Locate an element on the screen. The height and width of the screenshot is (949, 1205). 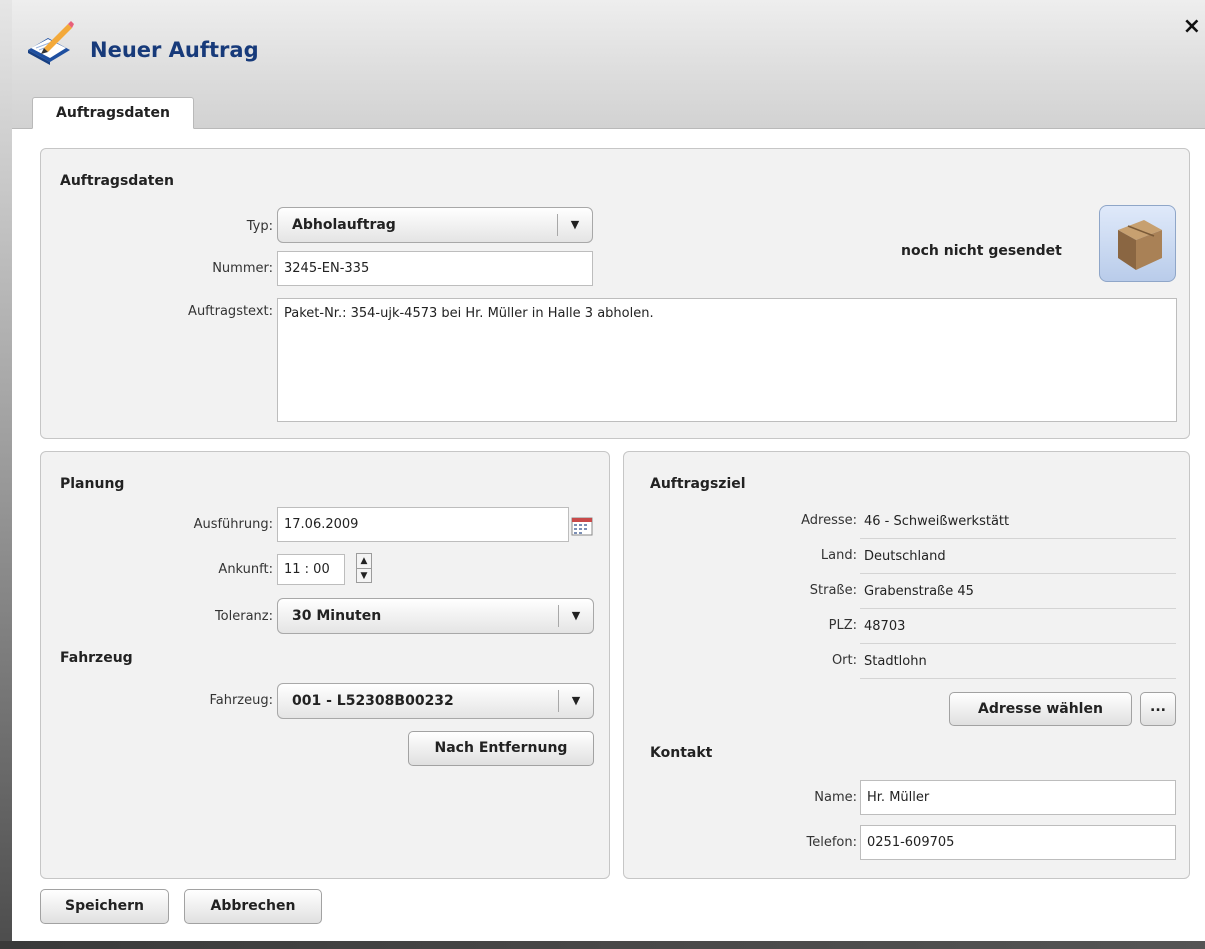
typ-select-value: Abholauftrag is located at coordinates (344, 225).